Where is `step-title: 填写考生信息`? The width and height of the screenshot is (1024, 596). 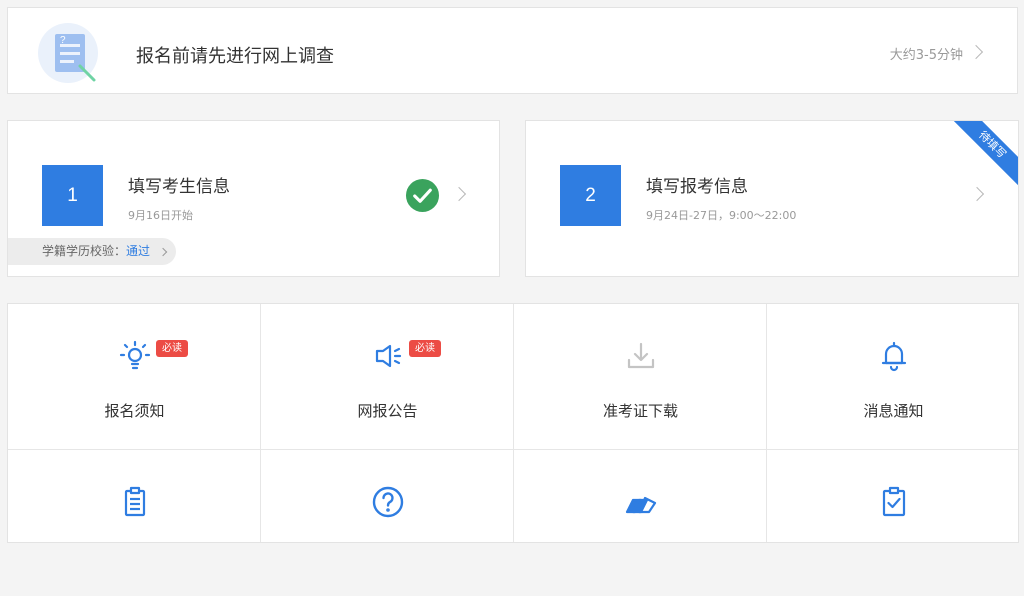 step-title: 填写考生信息 is located at coordinates (179, 187).